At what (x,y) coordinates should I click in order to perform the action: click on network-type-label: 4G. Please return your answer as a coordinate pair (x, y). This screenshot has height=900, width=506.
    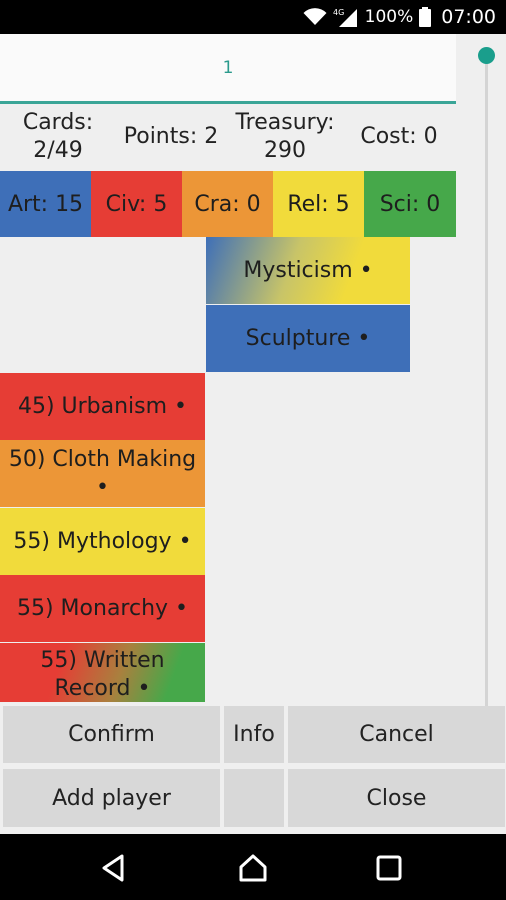
    Looking at the image, I should click on (338, 12).